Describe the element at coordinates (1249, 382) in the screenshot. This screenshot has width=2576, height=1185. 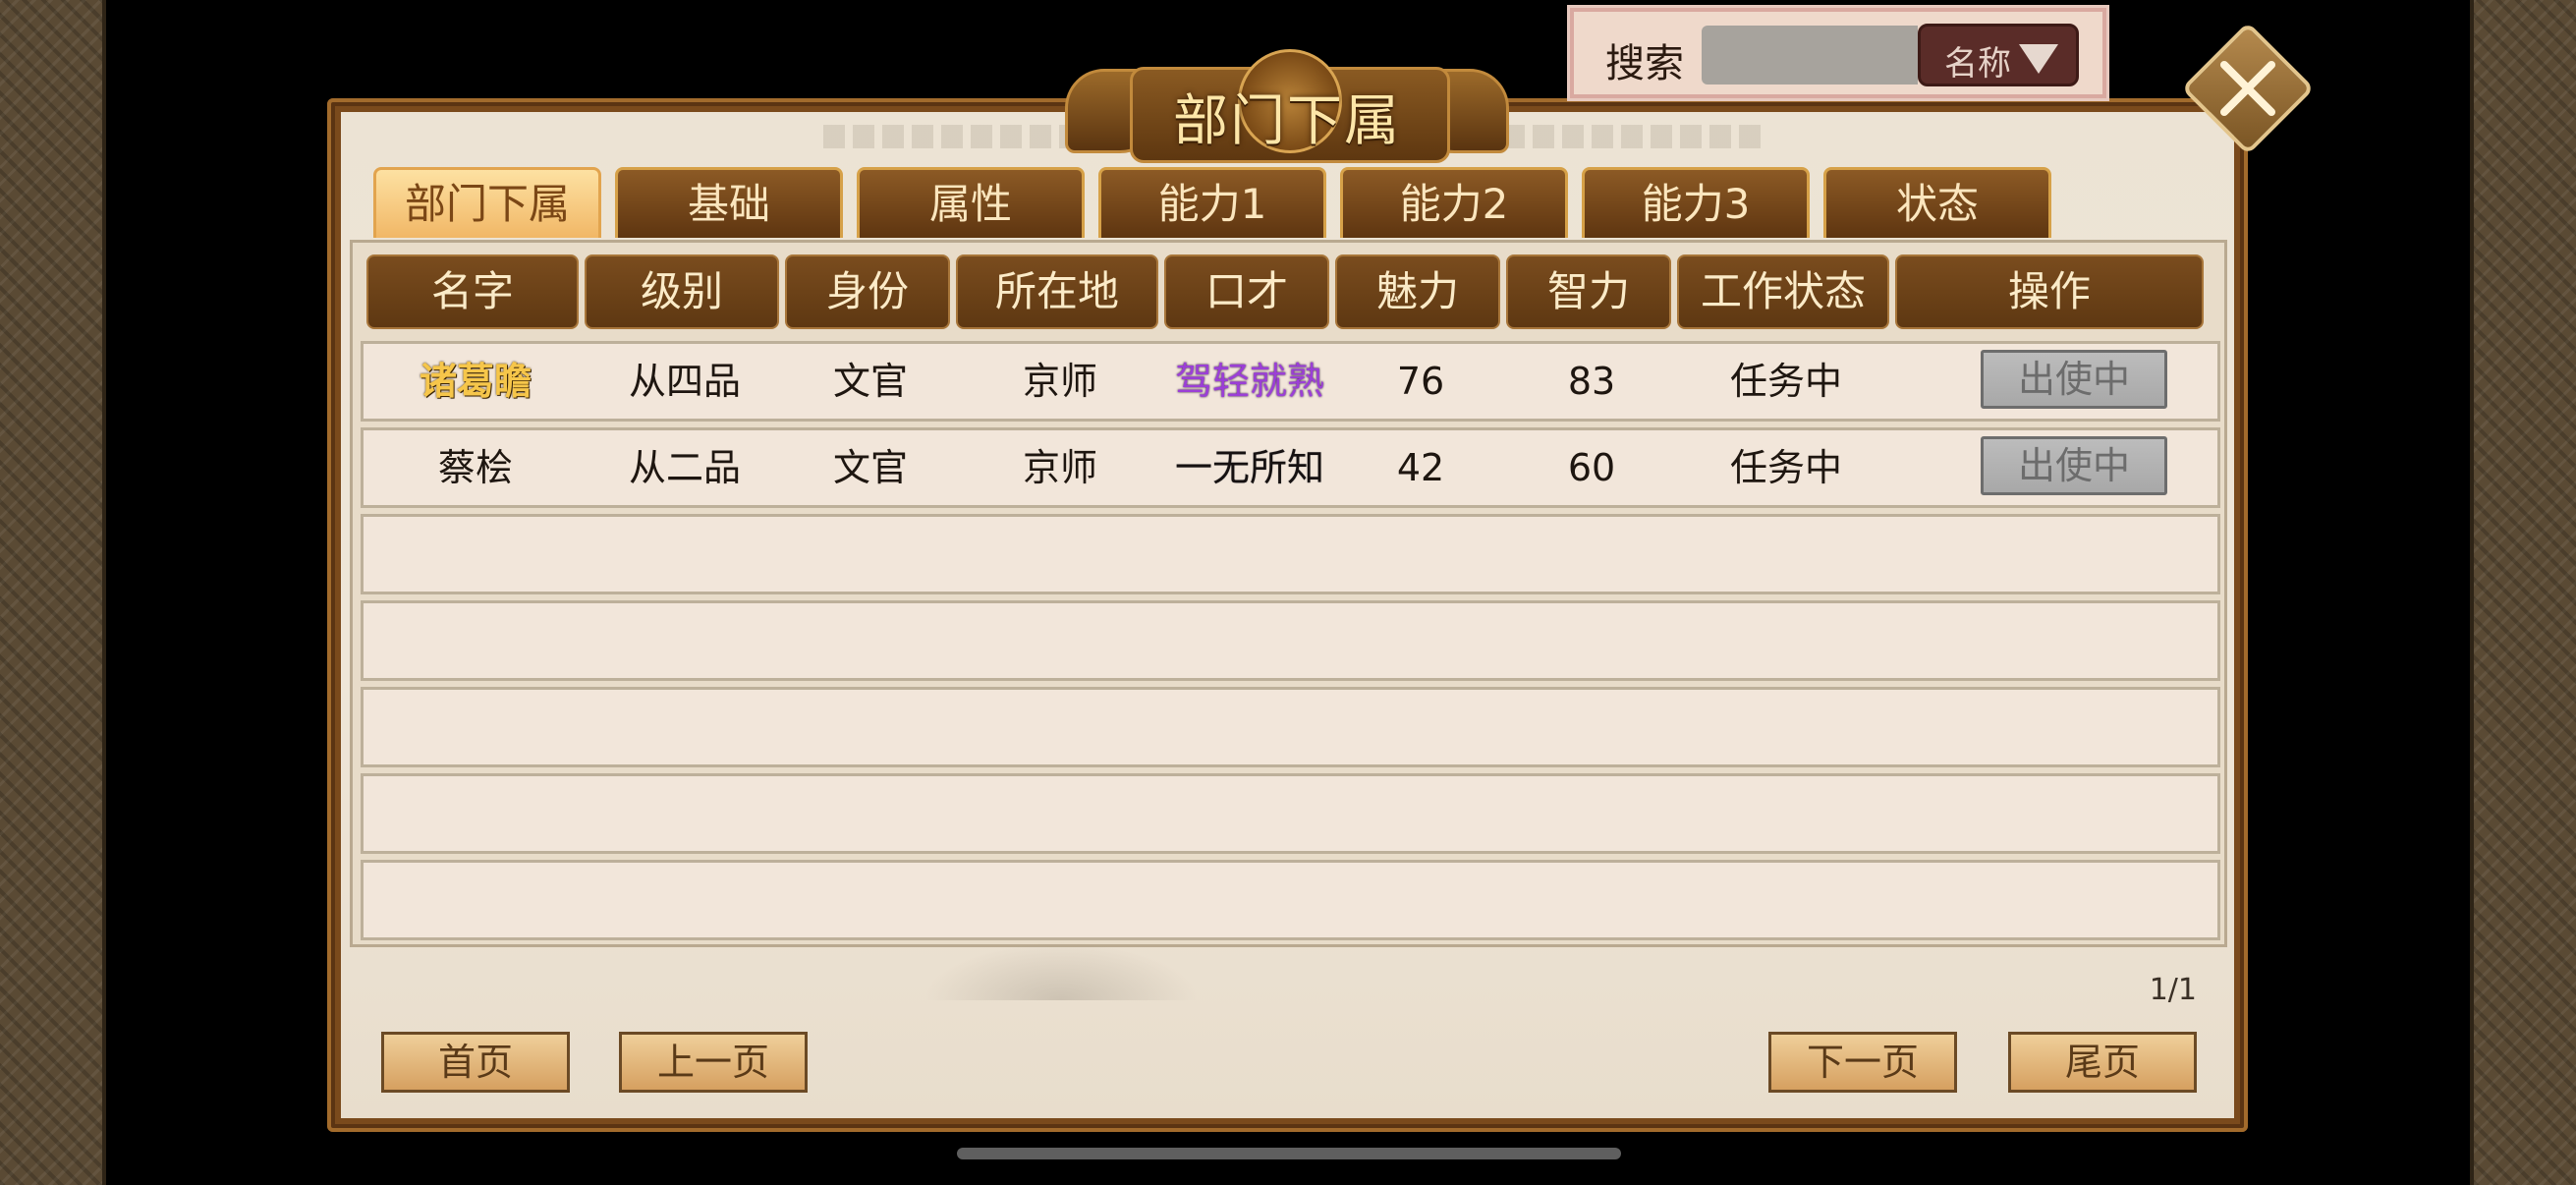
I see `cell-eloquence: 驾轻就熟` at that location.